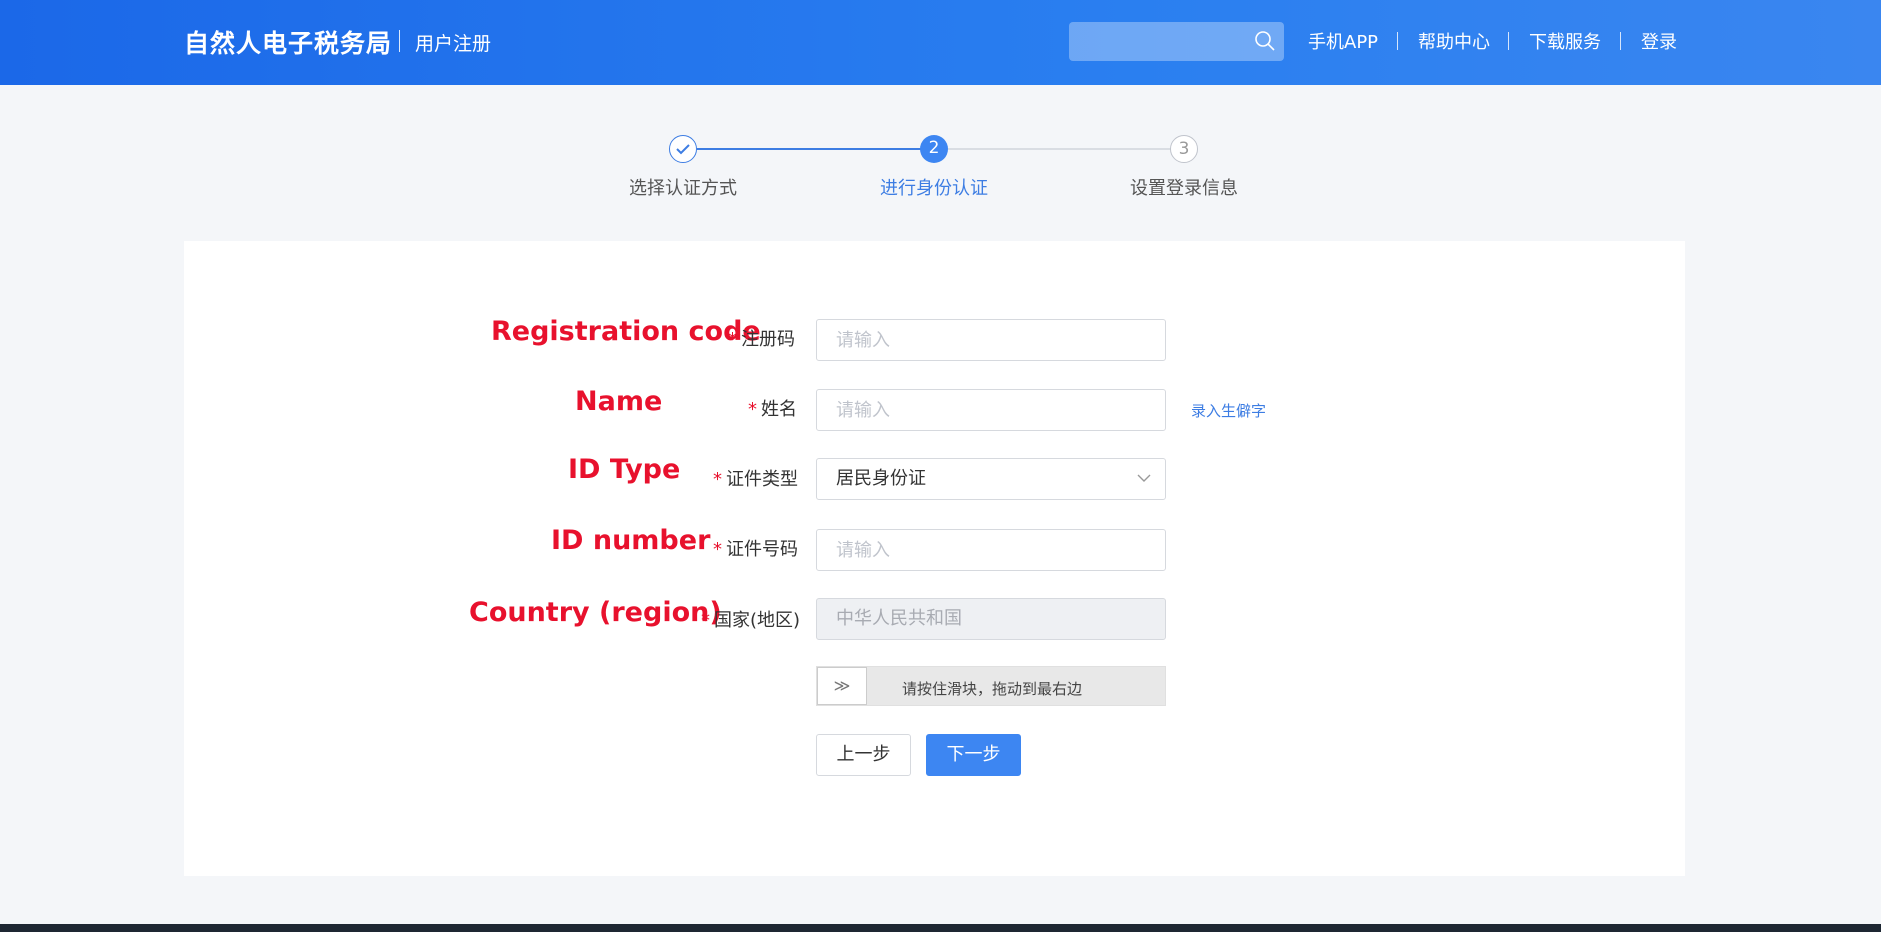 This screenshot has height=932, width=1881. What do you see at coordinates (1184, 188) in the screenshot?
I see `step-3-label: 设置登录信息` at bounding box center [1184, 188].